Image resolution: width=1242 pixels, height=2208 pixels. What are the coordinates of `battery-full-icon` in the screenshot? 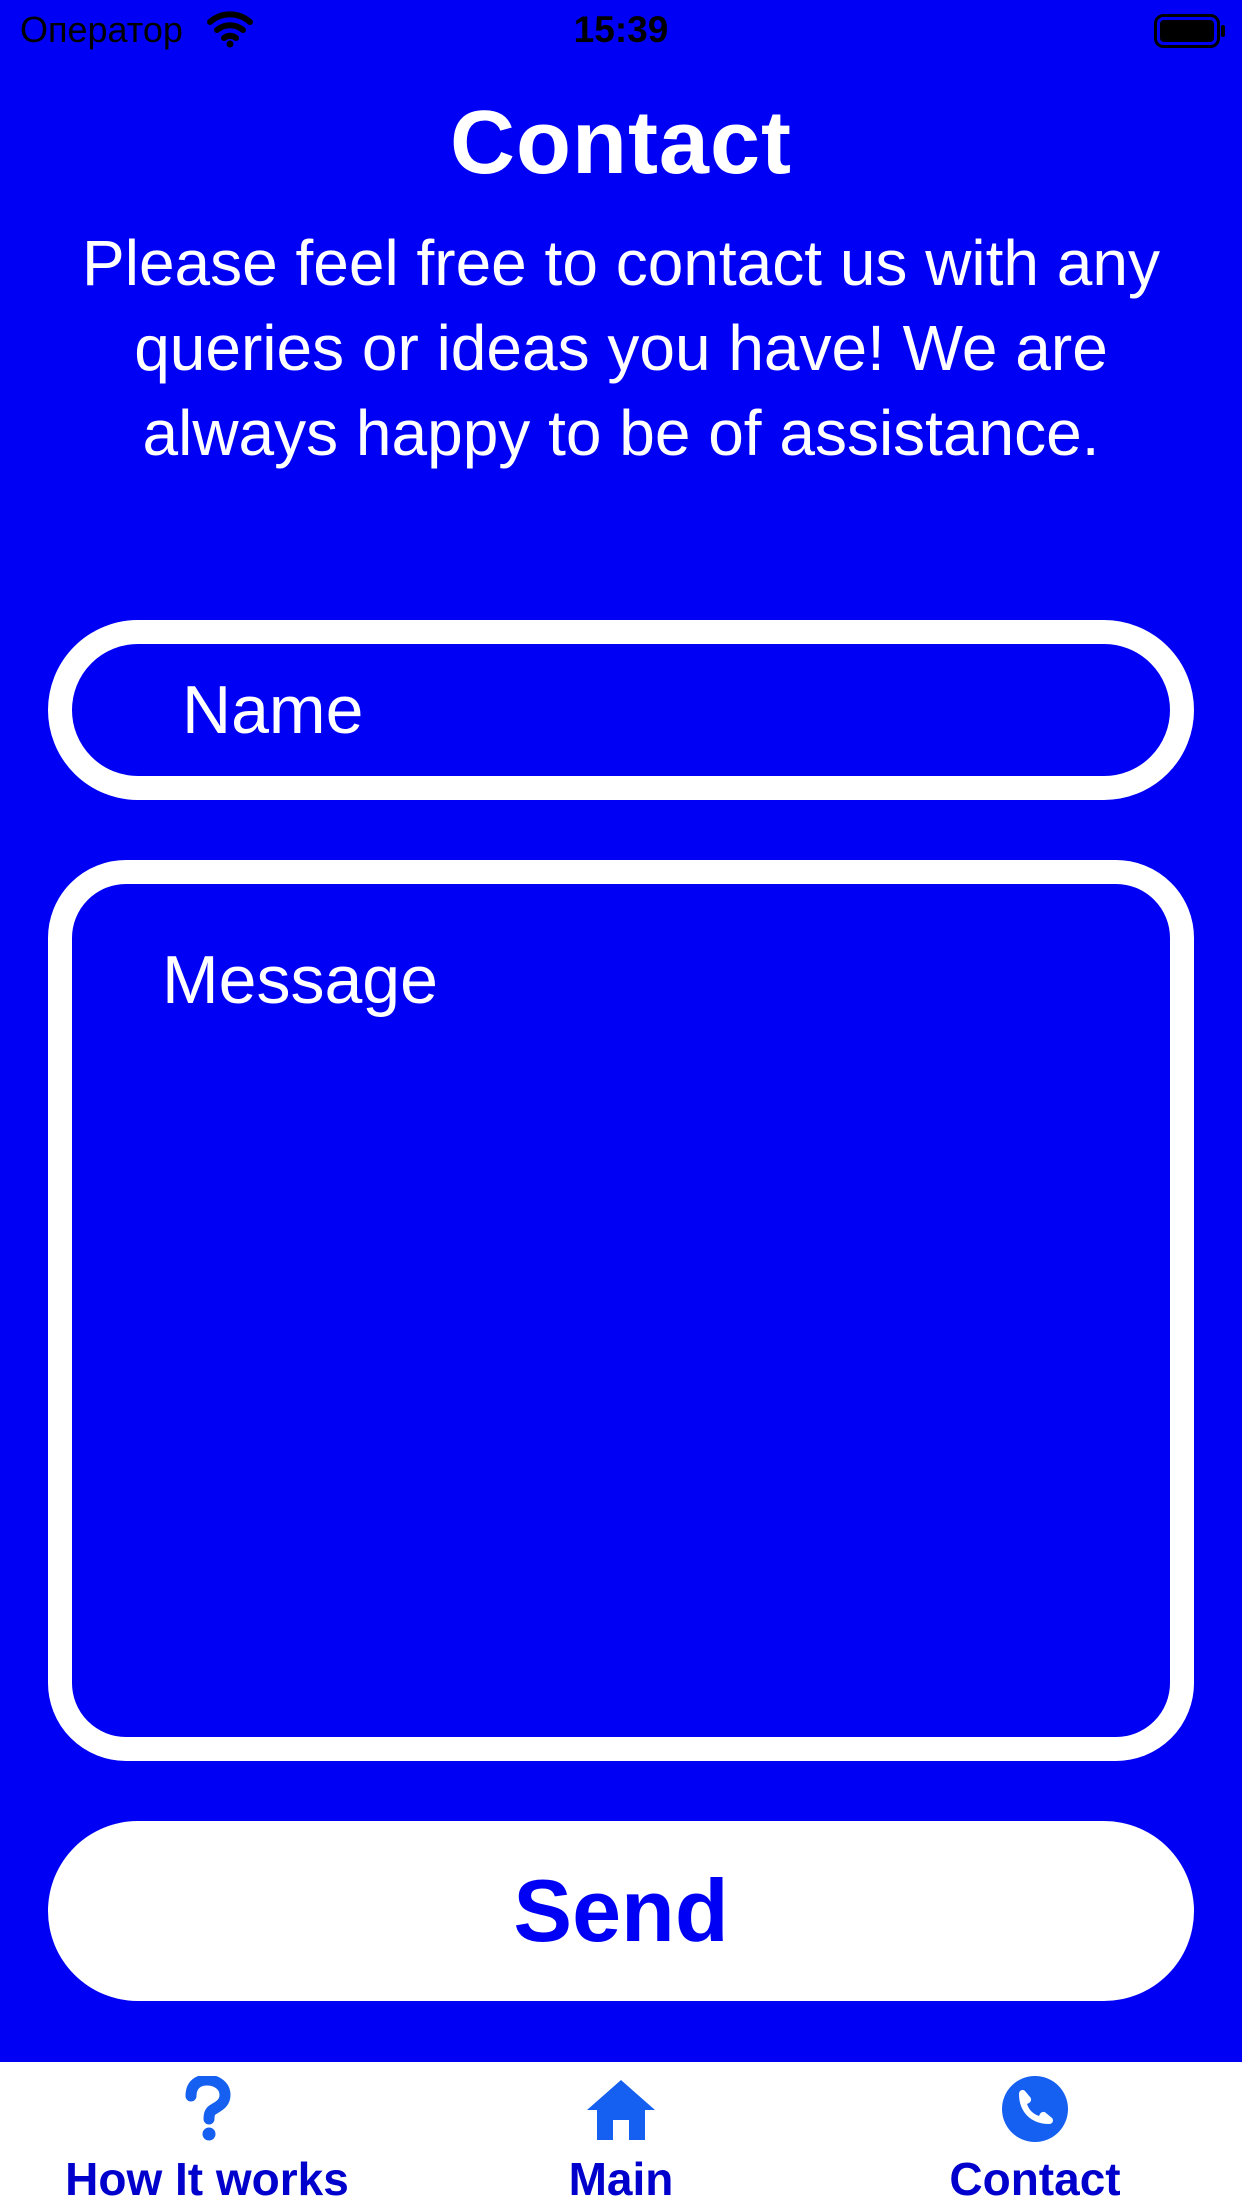 It's located at (1190, 31).